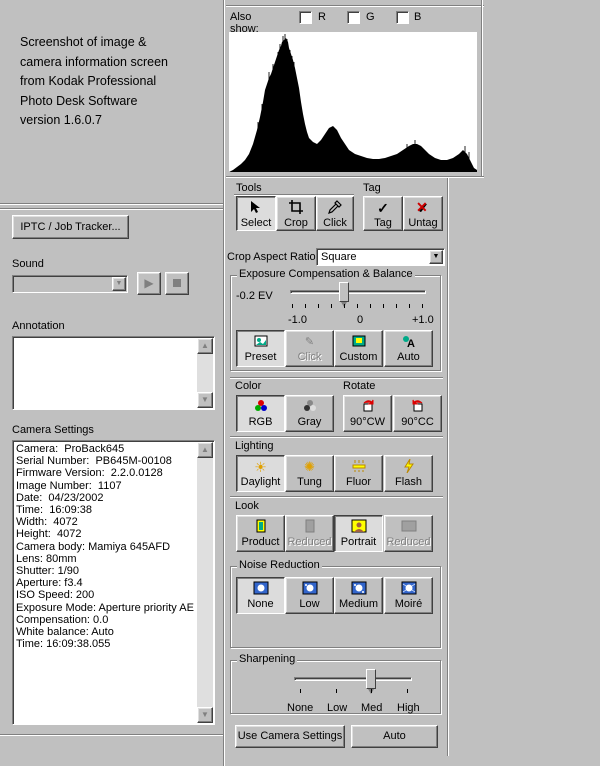  Describe the element at coordinates (358, 342) in the screenshot. I see `custom-icon` at that location.